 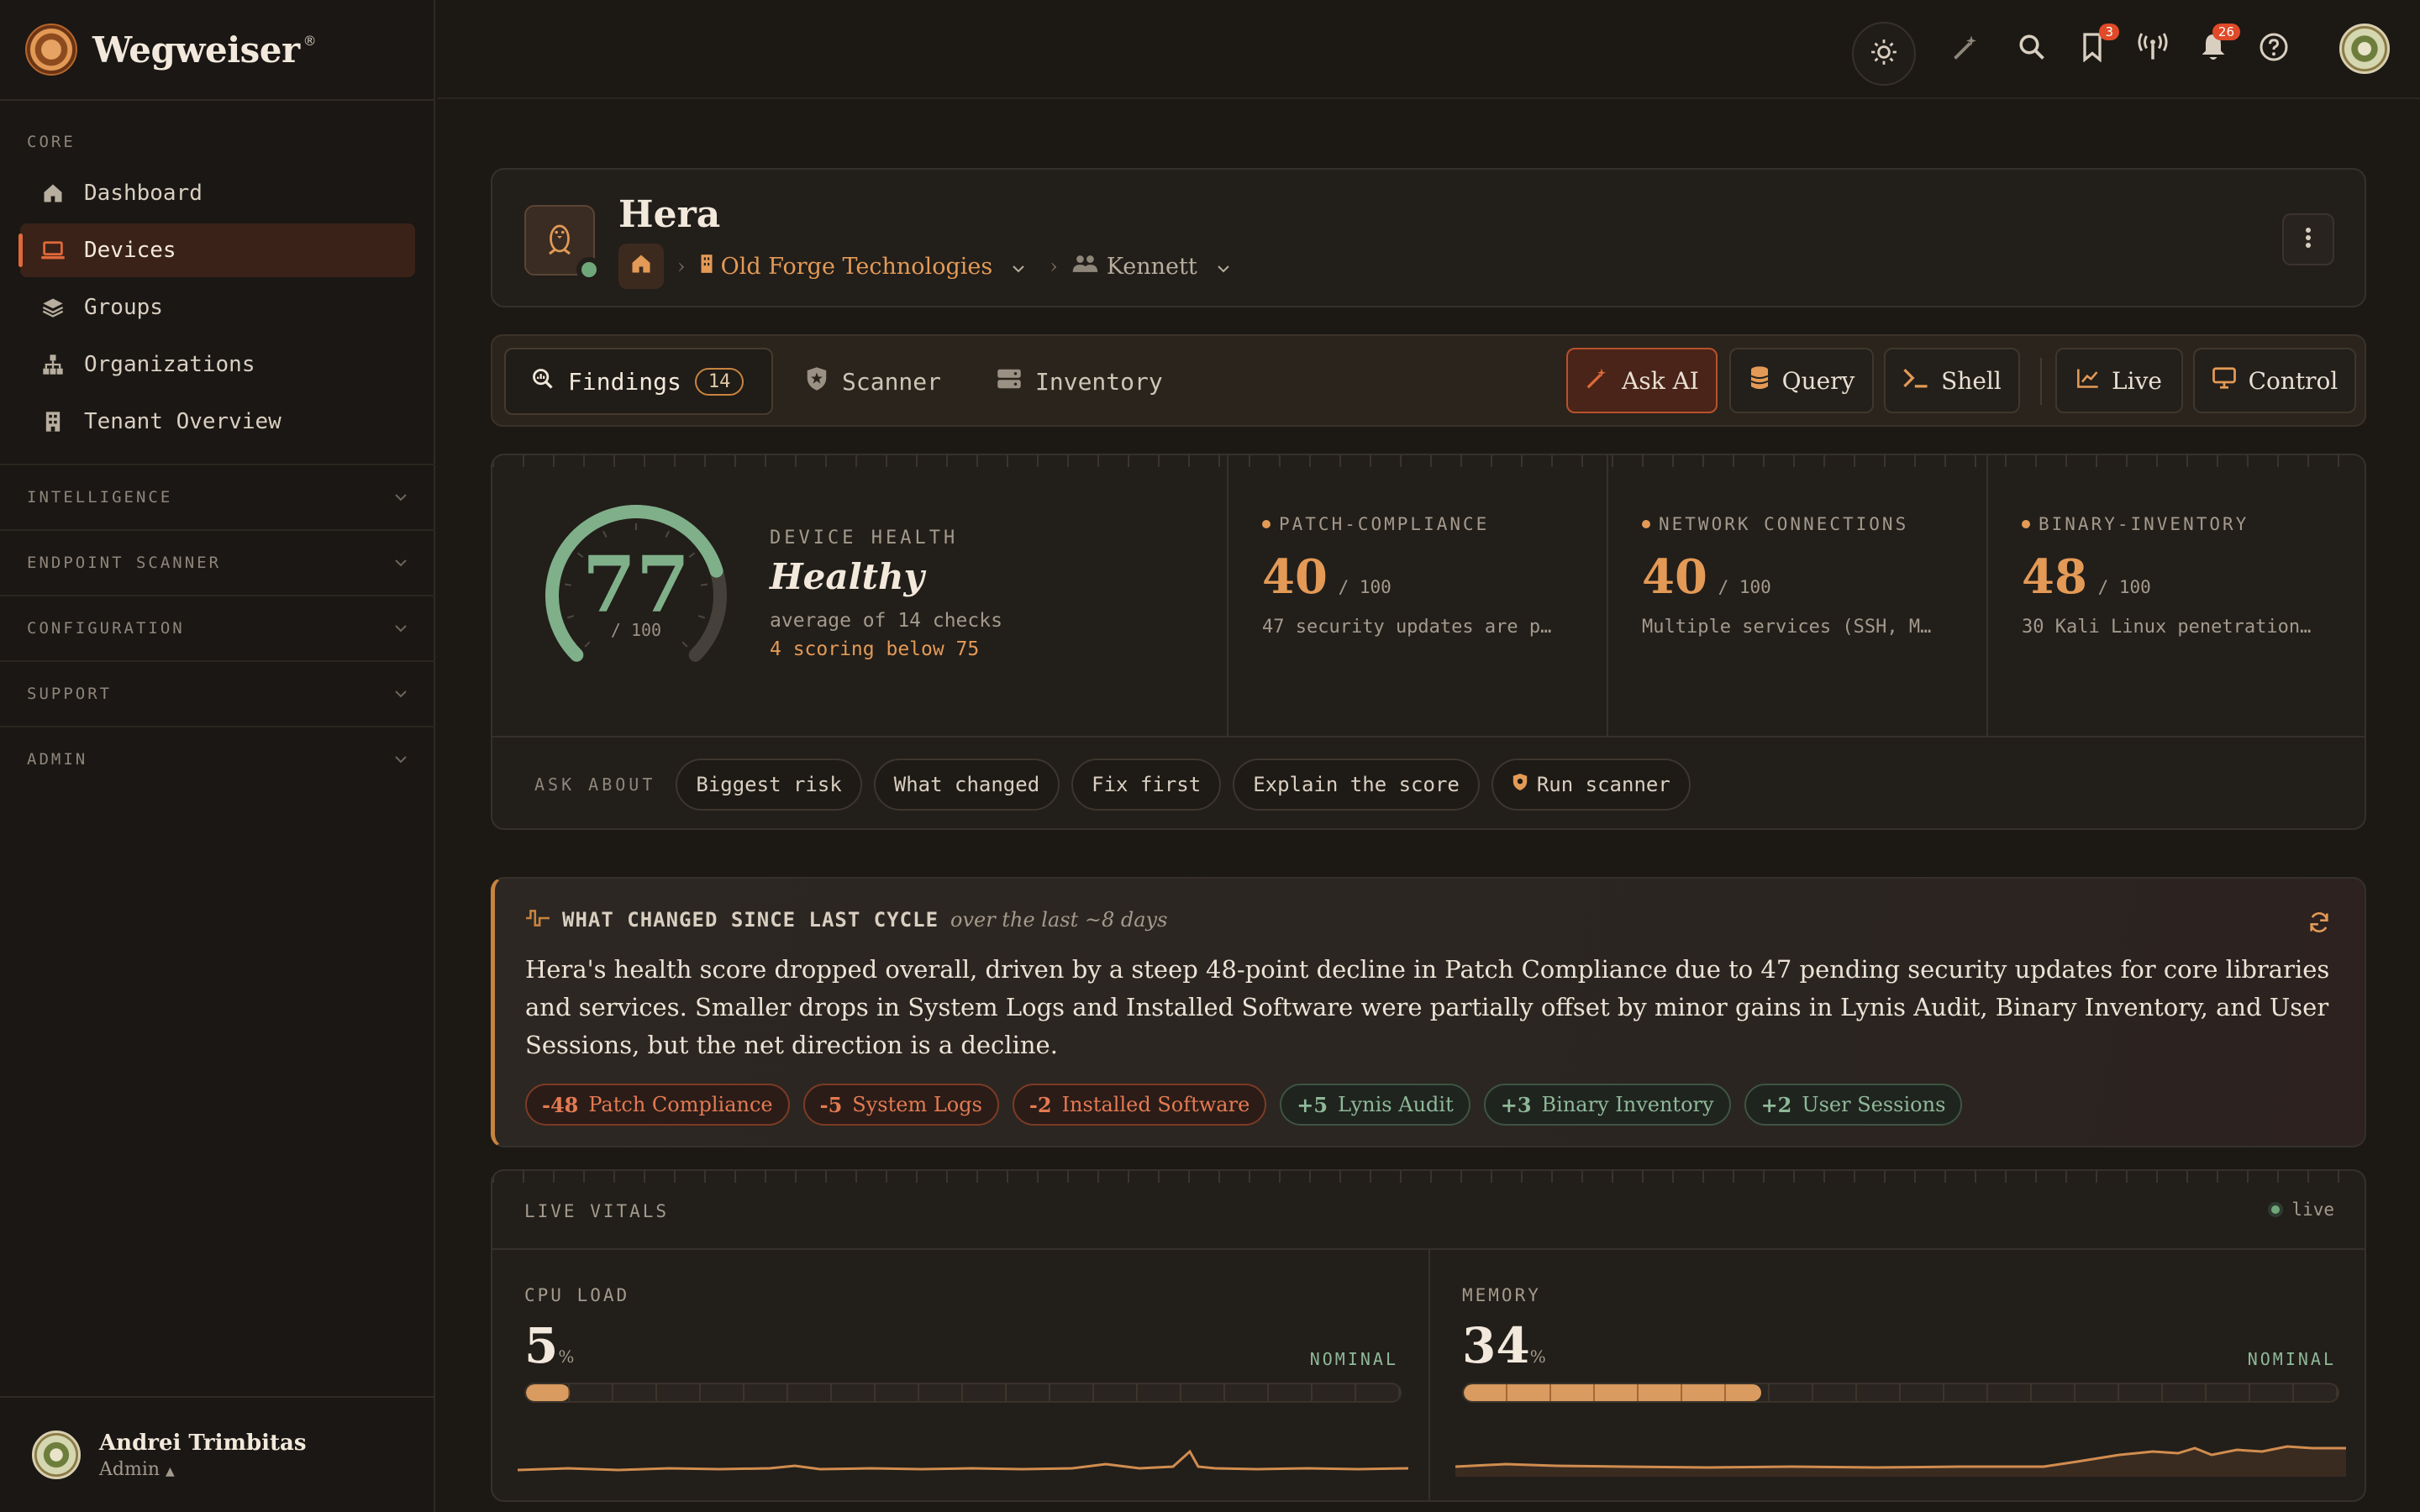 What do you see at coordinates (58, 759) in the screenshot?
I see `section-label: ADMIN` at bounding box center [58, 759].